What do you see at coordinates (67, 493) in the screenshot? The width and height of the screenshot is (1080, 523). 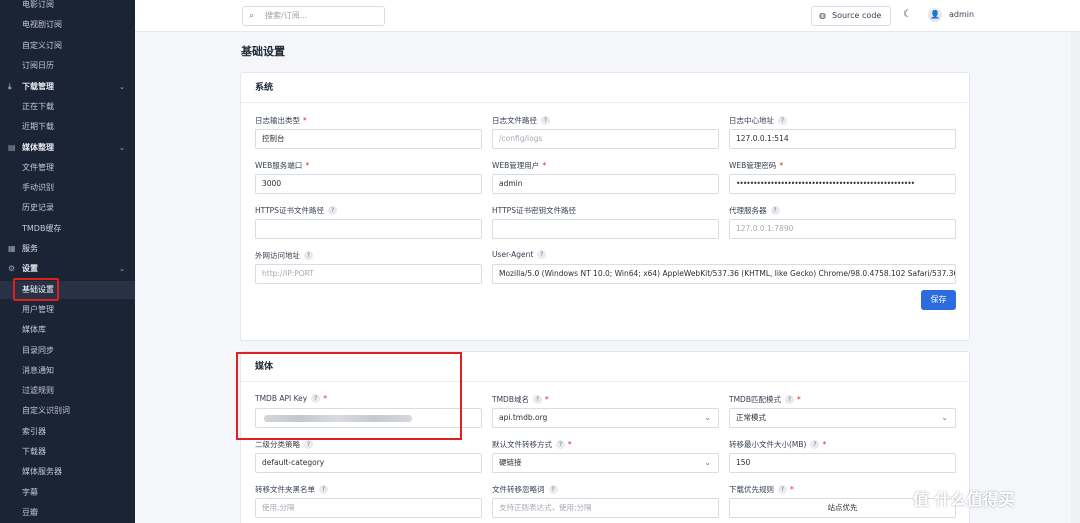 I see `sidebar-item-subtitle: 字幕` at bounding box center [67, 493].